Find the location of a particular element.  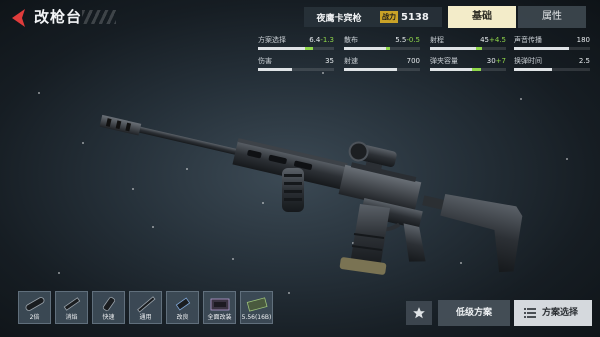

attachment-label: 通用 is located at coordinates (145, 317).